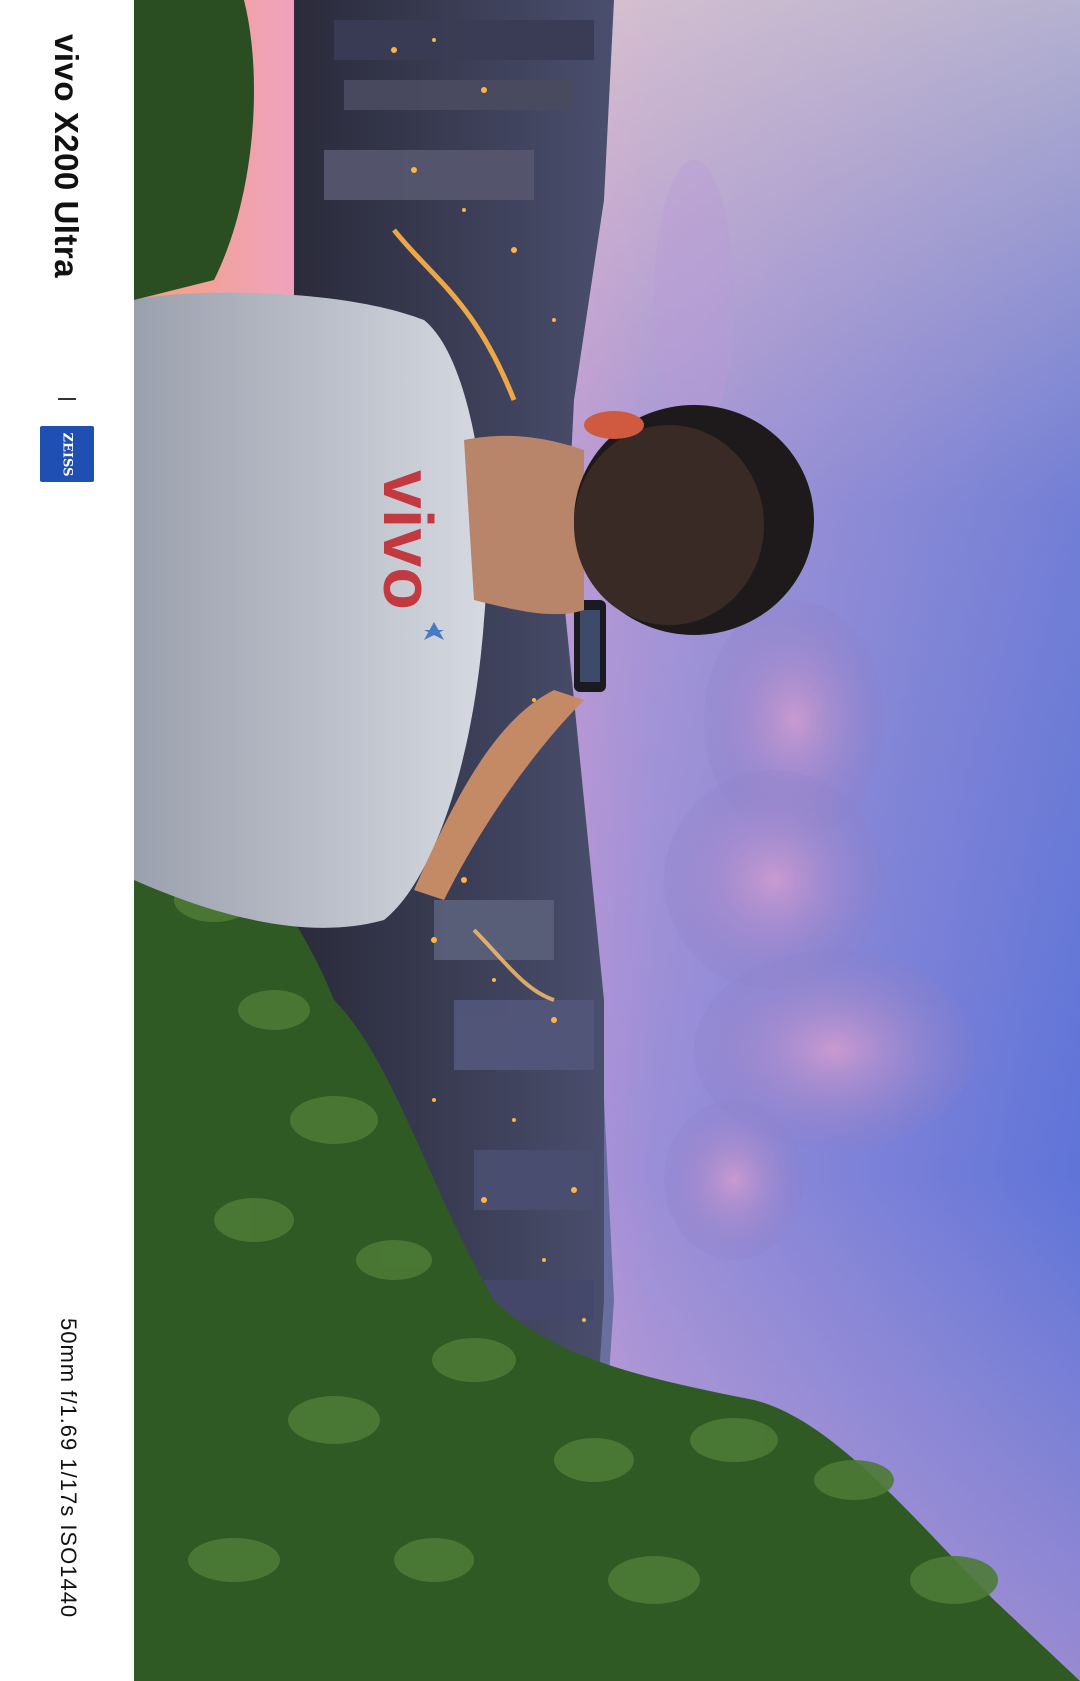 The height and width of the screenshot is (1681, 1080). Describe the element at coordinates (408, 540) in the screenshot. I see `shirt-print-text: vivo` at that location.